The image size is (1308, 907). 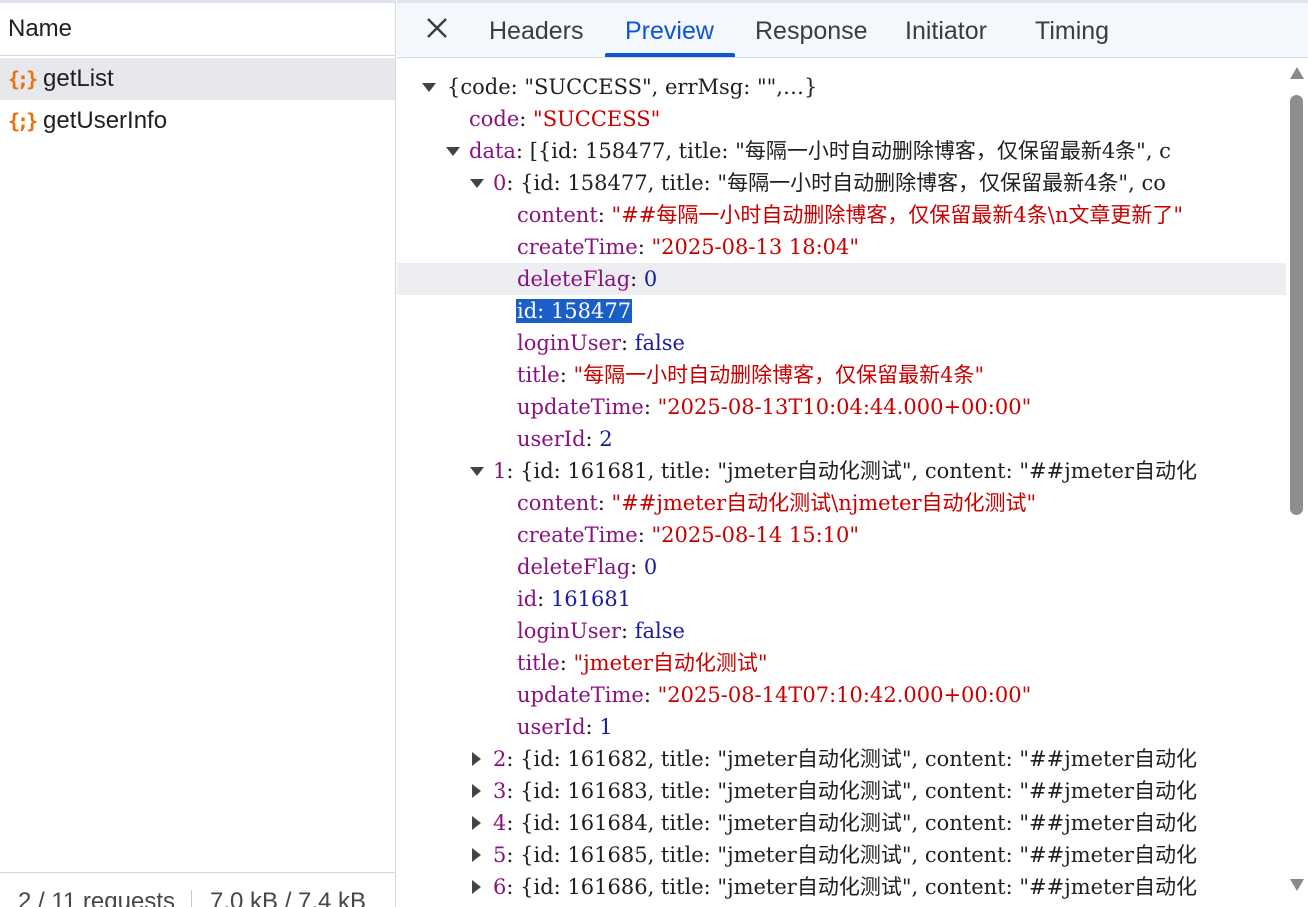 I want to click on request-name: getUserInfo, so click(x=105, y=120).